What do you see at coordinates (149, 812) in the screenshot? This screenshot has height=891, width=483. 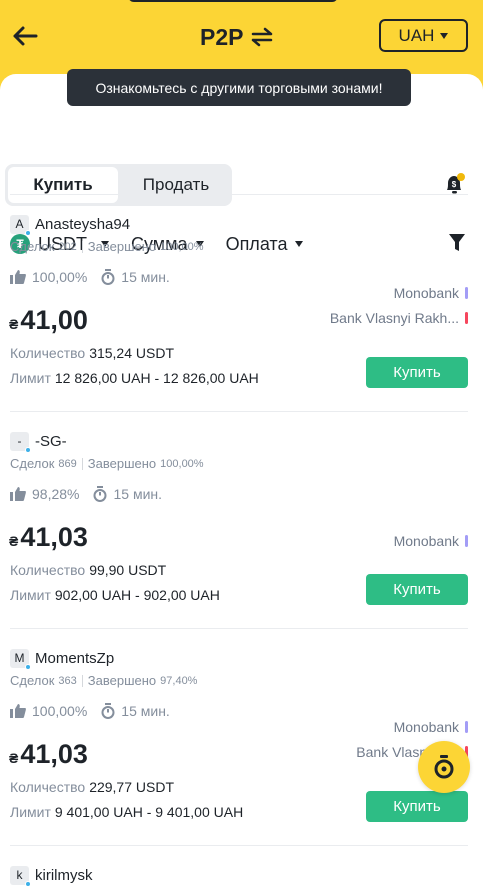 I see `limit-value: 9 401,00 UAH - 9 401,00 UAH` at bounding box center [149, 812].